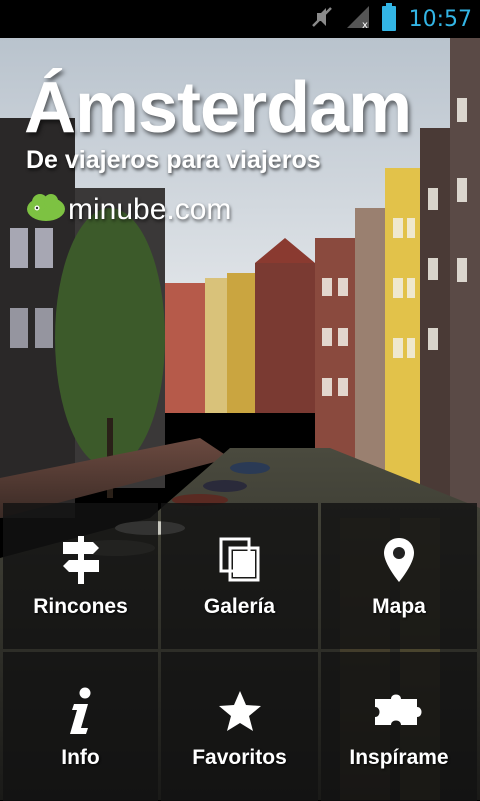  What do you see at coordinates (399, 560) in the screenshot?
I see `map-pin-icon` at bounding box center [399, 560].